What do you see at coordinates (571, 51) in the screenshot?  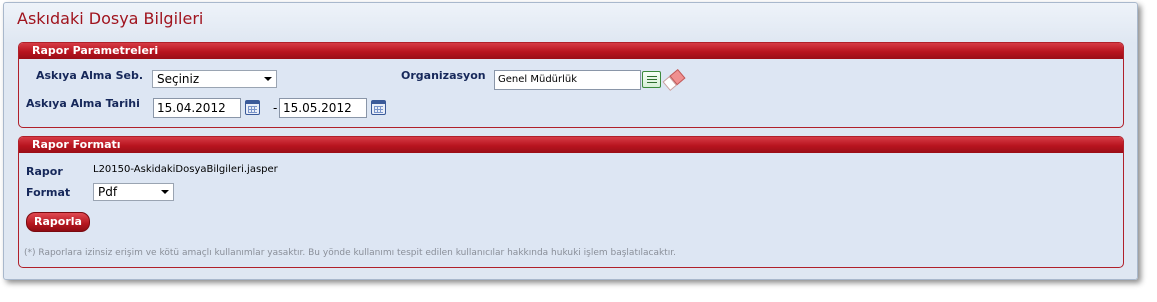 I see `params-panel-header: Rapor Parametreleri` at bounding box center [571, 51].